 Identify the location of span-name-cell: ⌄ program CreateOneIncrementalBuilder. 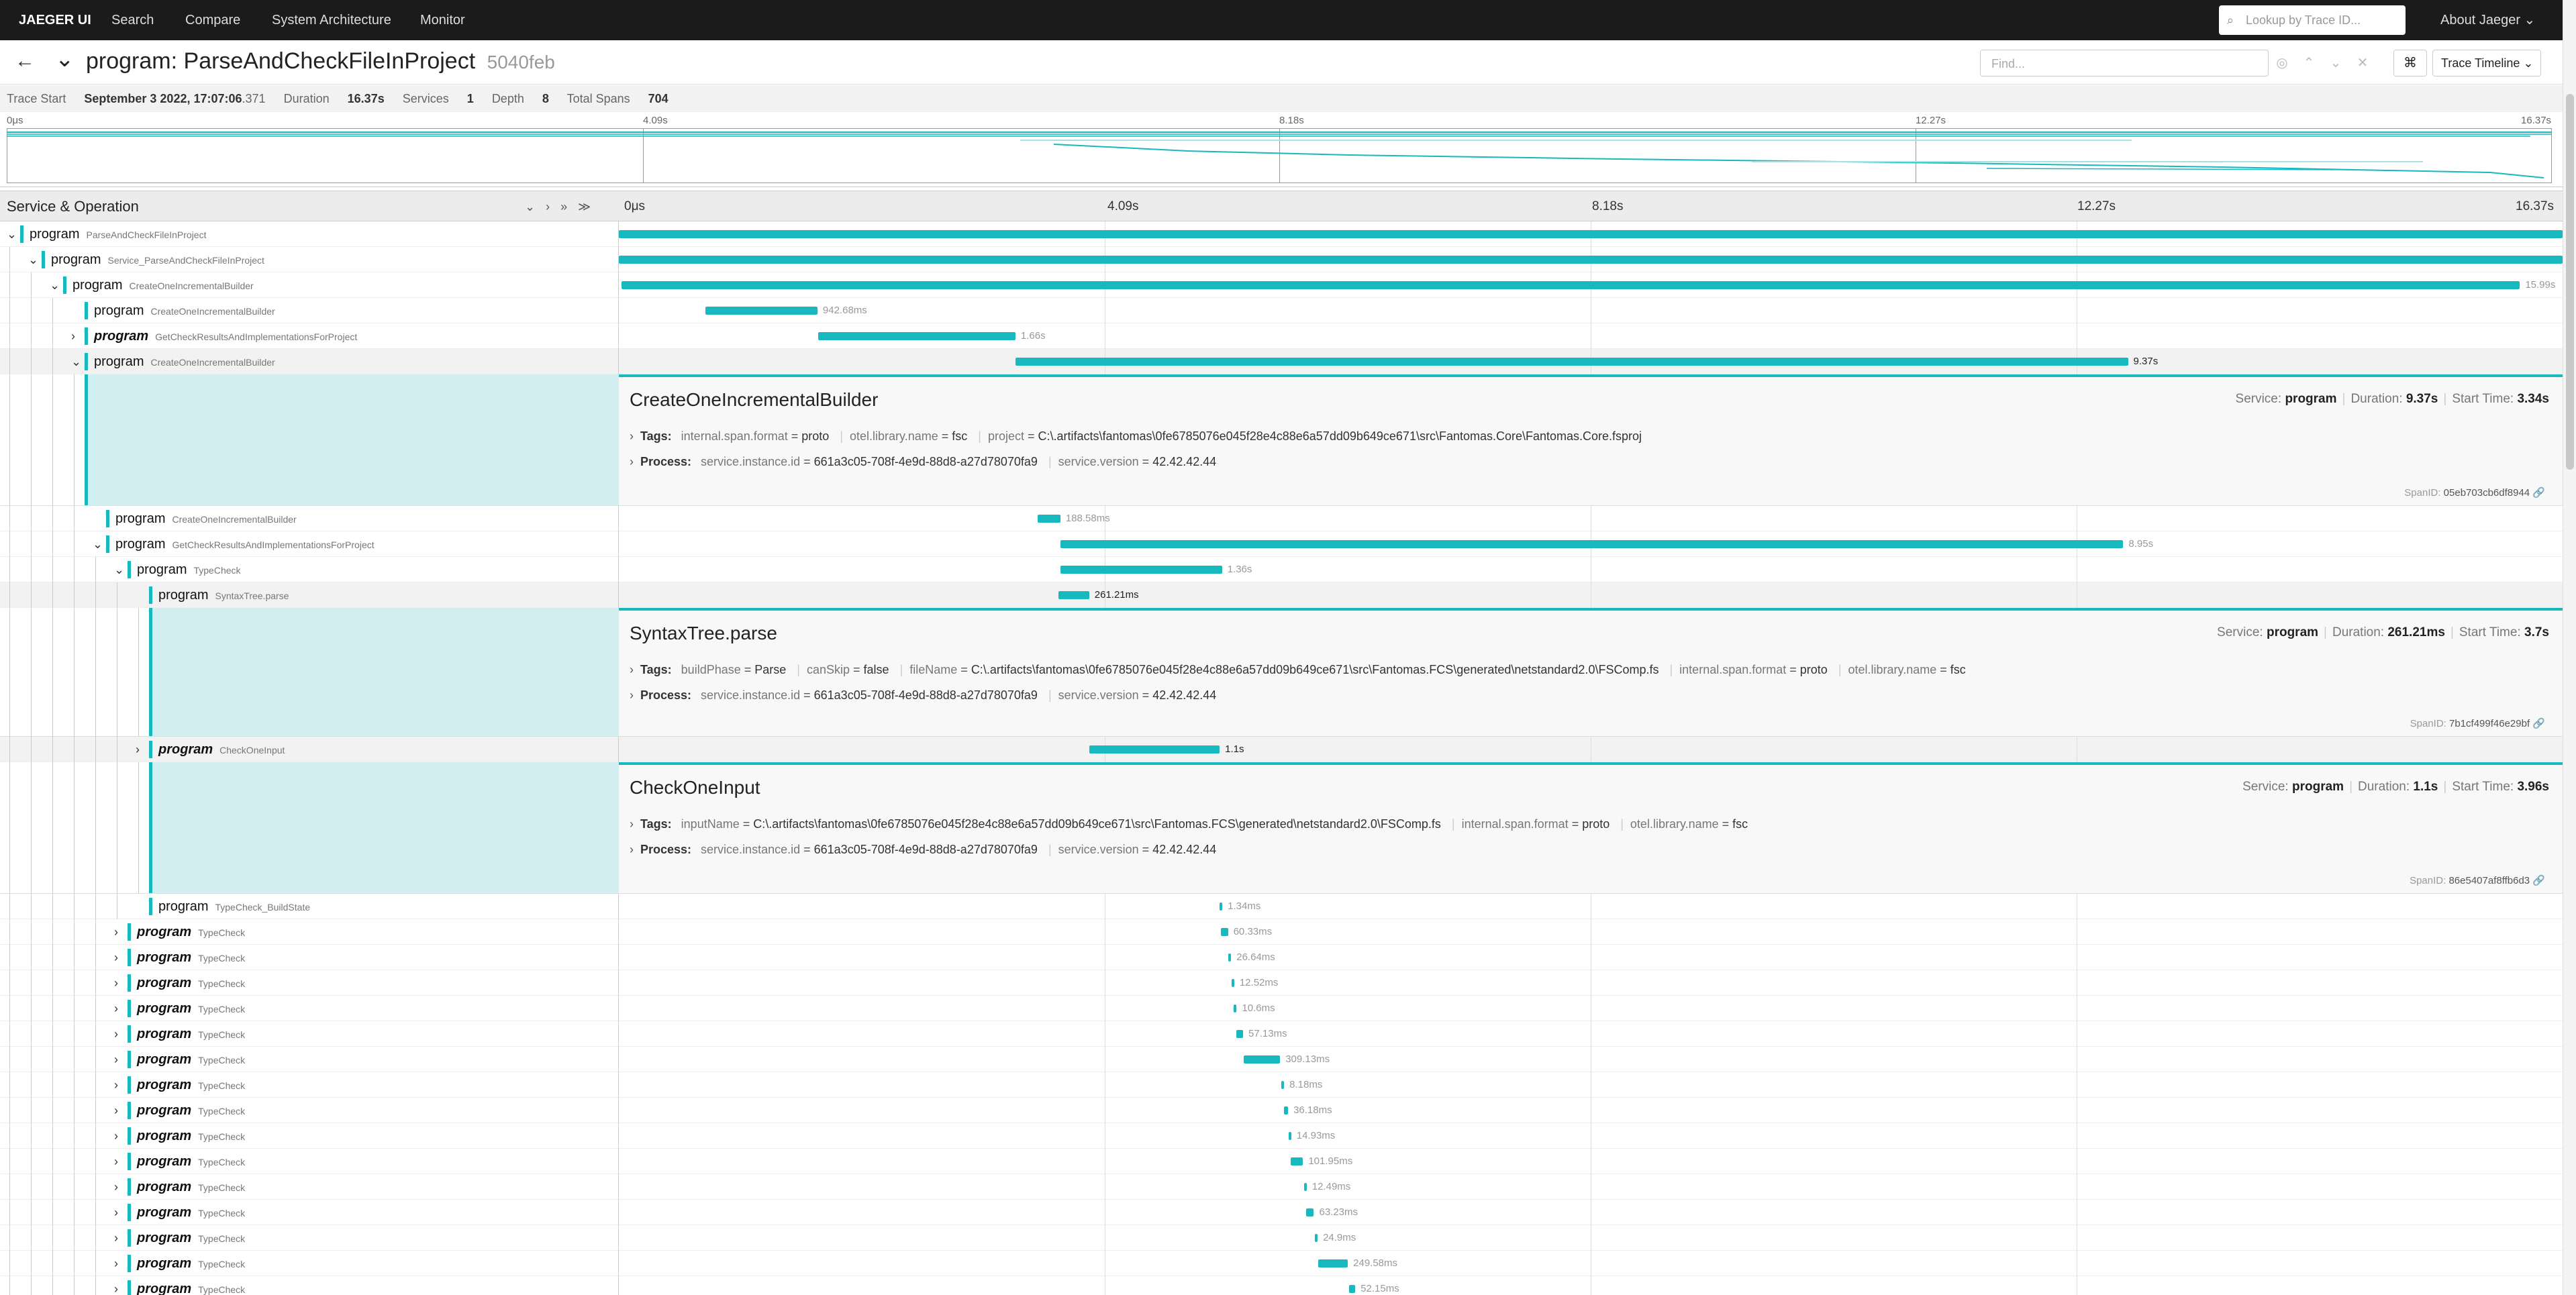
(309, 285).